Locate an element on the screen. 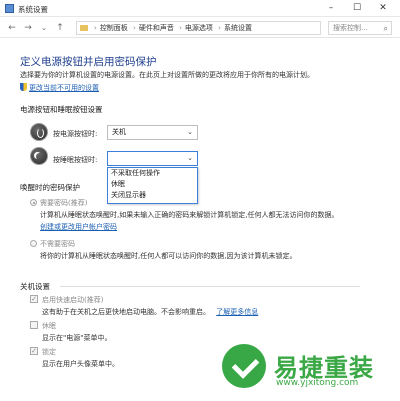 This screenshot has height=401, width=400. sleep-button-select: ⌄ is located at coordinates (152, 158).